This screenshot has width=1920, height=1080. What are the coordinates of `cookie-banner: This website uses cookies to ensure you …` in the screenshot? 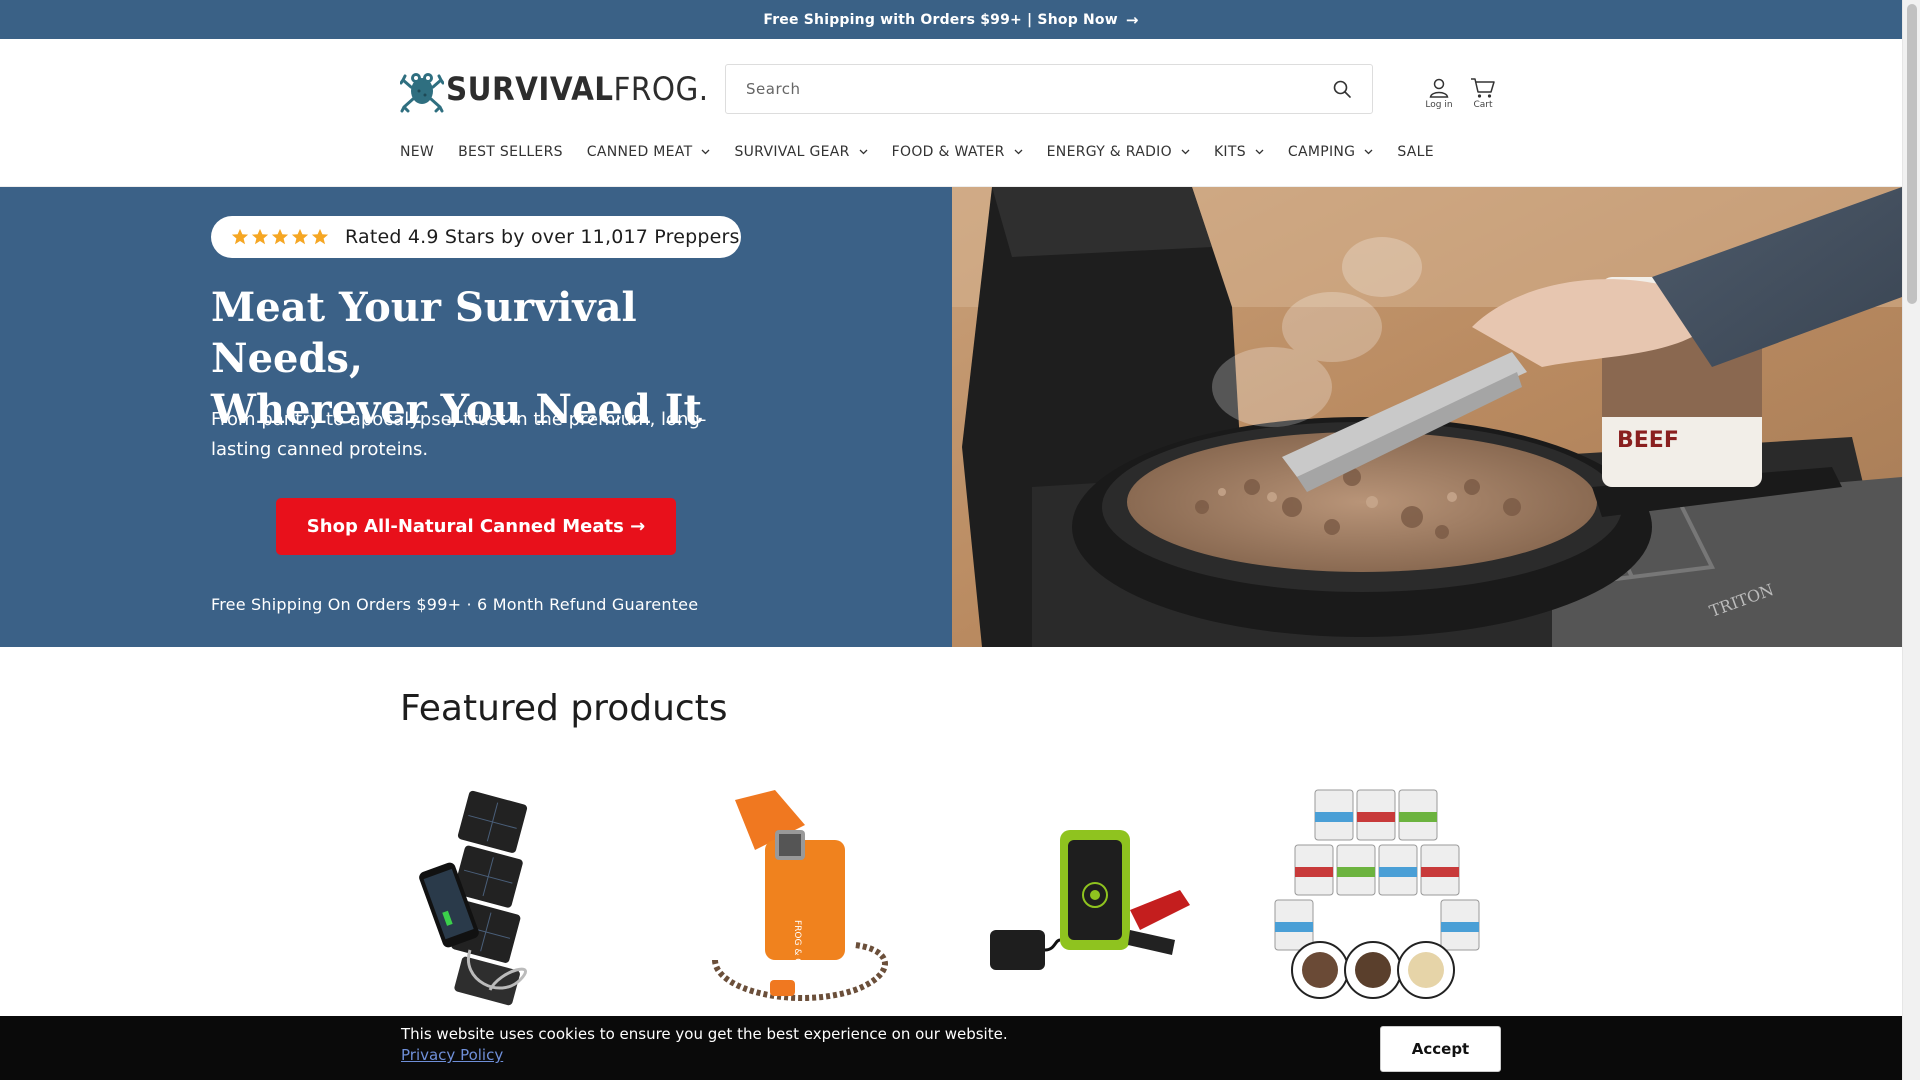 It's located at (951, 1048).